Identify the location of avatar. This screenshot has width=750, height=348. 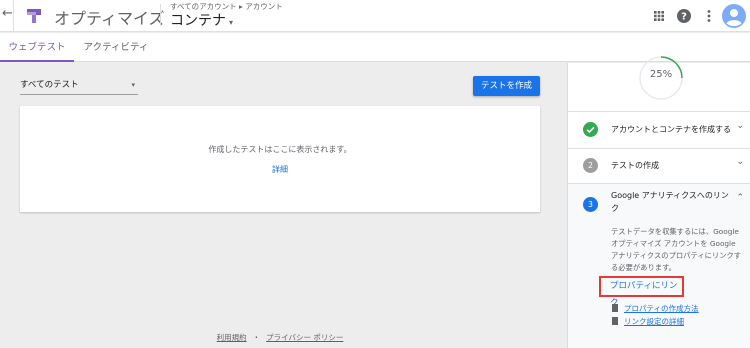
(734, 16).